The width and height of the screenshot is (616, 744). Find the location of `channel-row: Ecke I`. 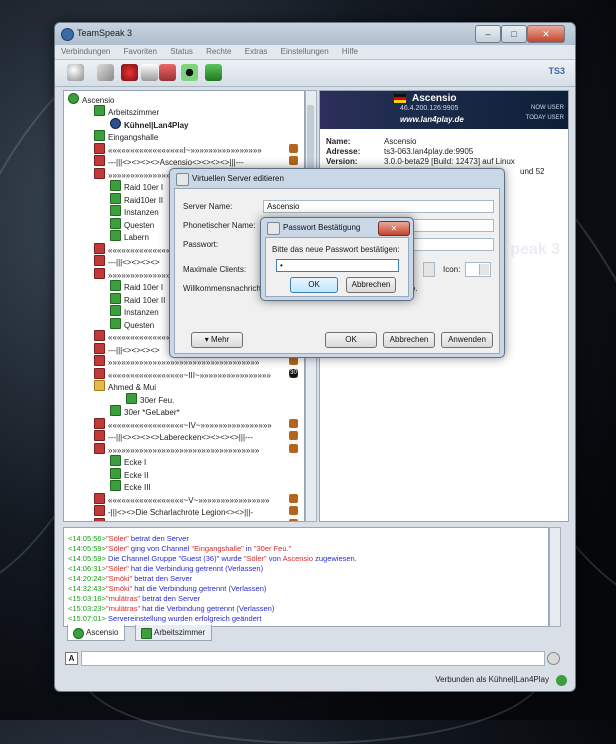

channel-row: Ecke I is located at coordinates (128, 461).